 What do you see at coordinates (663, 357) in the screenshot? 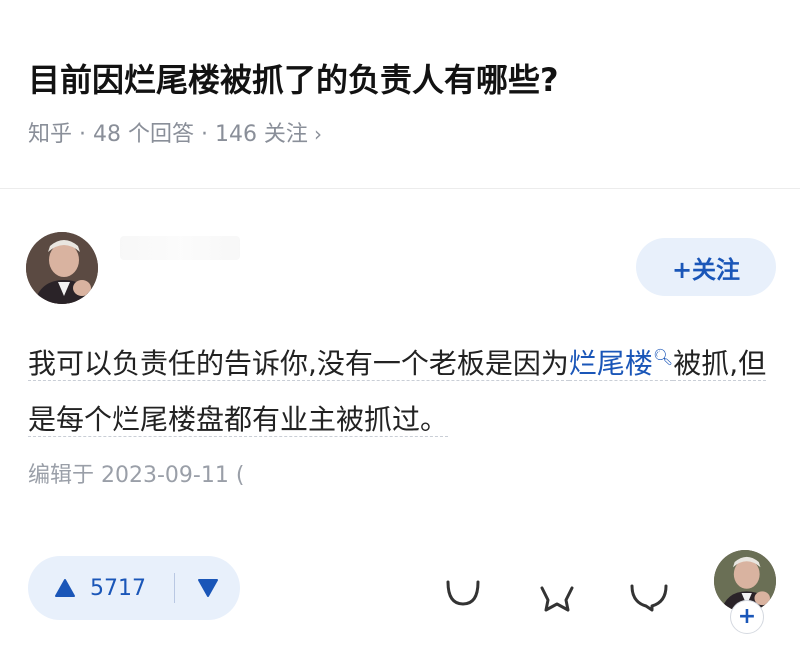
I see `search-icon: 🔍︎` at bounding box center [663, 357].